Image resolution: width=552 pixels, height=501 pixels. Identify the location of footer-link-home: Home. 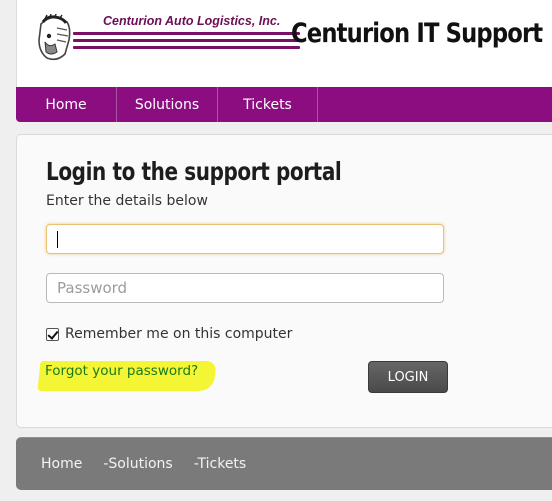
(61, 464).